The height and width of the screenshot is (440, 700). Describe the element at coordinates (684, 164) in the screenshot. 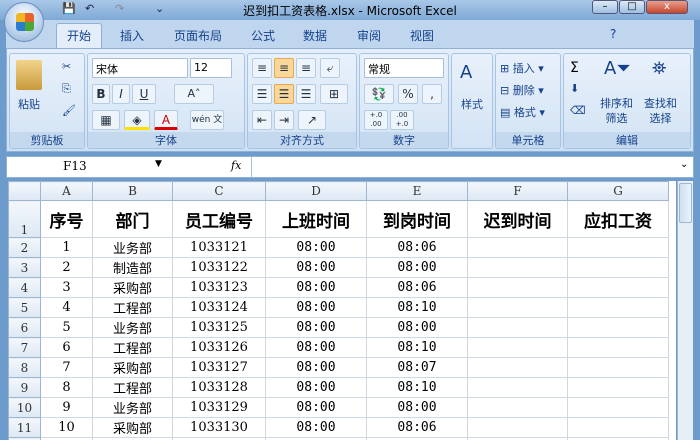

I see `expand-formula-bar-icon: ⌄` at that location.